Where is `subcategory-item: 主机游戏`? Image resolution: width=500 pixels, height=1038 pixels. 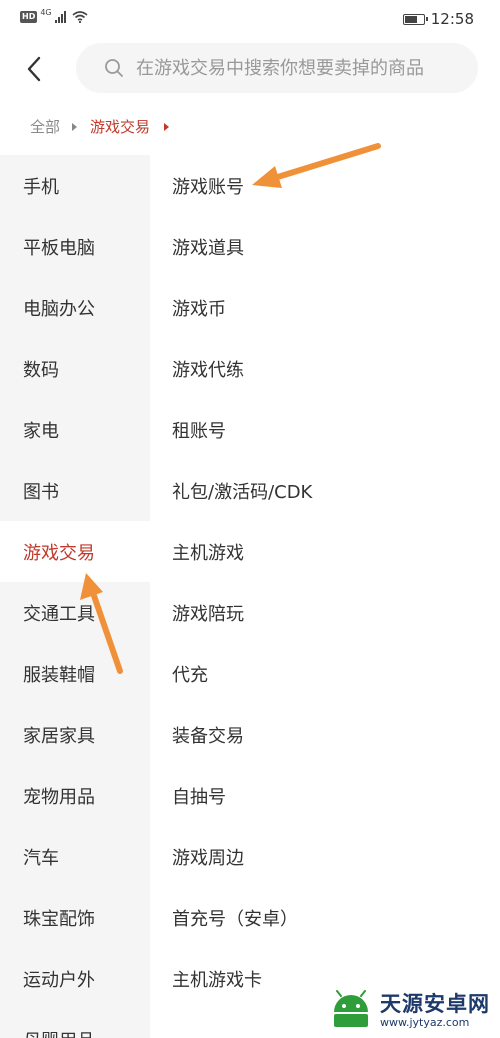 subcategory-item: 主机游戏 is located at coordinates (325, 551).